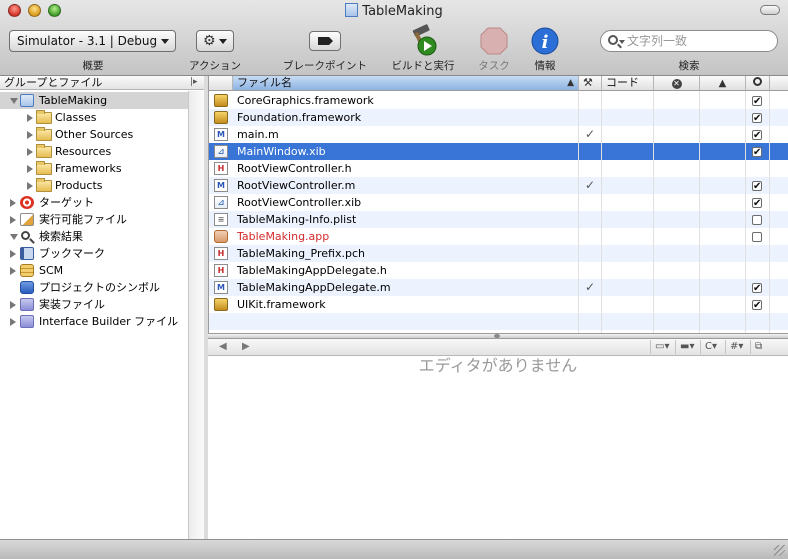  I want to click on back-arrow-icon: ◀, so click(223, 346).